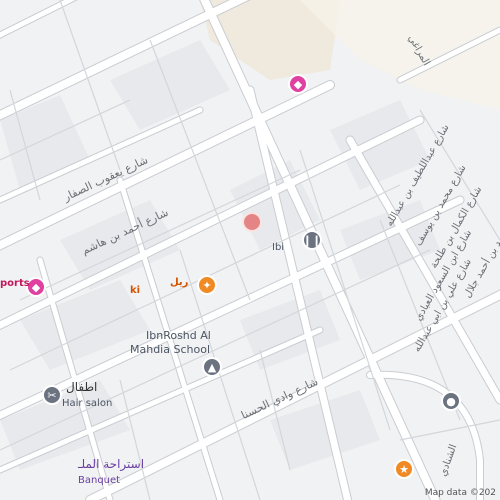 The image size is (500, 500). I want to click on cafe-icon: ❙❙, so click(312, 240).